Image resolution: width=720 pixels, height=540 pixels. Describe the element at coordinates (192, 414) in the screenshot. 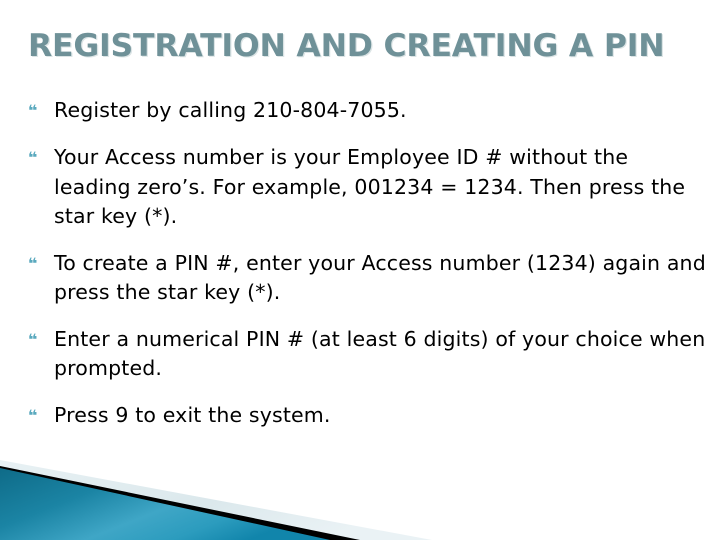

I see `list-item-text: Press 9 to exit the system.` at that location.